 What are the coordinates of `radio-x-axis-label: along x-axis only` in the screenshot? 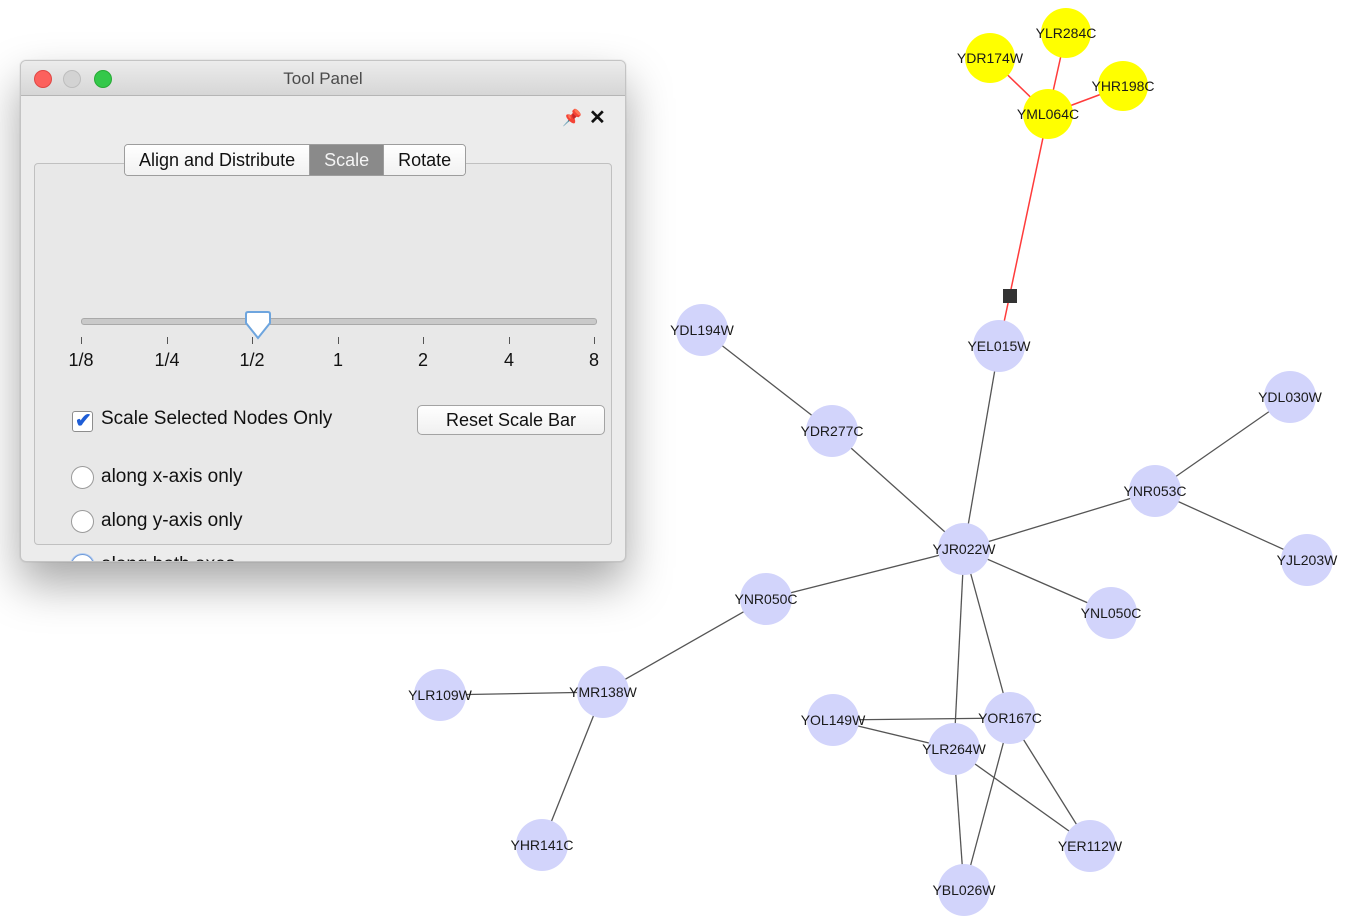 It's located at (172, 477).